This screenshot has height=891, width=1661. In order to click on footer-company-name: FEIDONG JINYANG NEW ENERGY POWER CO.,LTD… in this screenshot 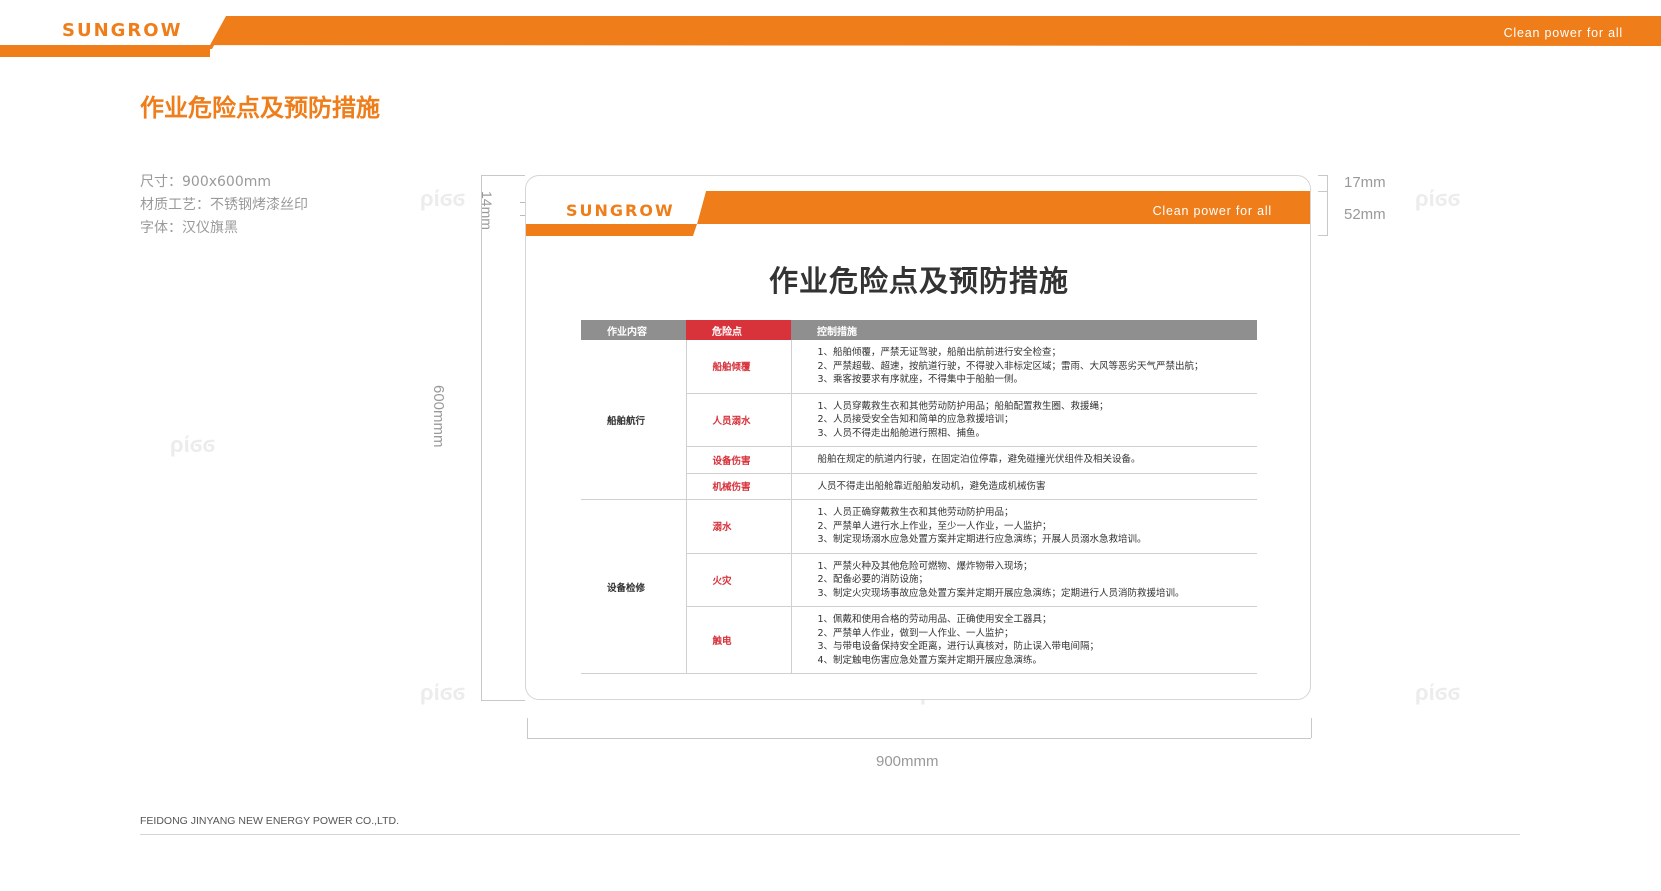, I will do `click(270, 821)`.